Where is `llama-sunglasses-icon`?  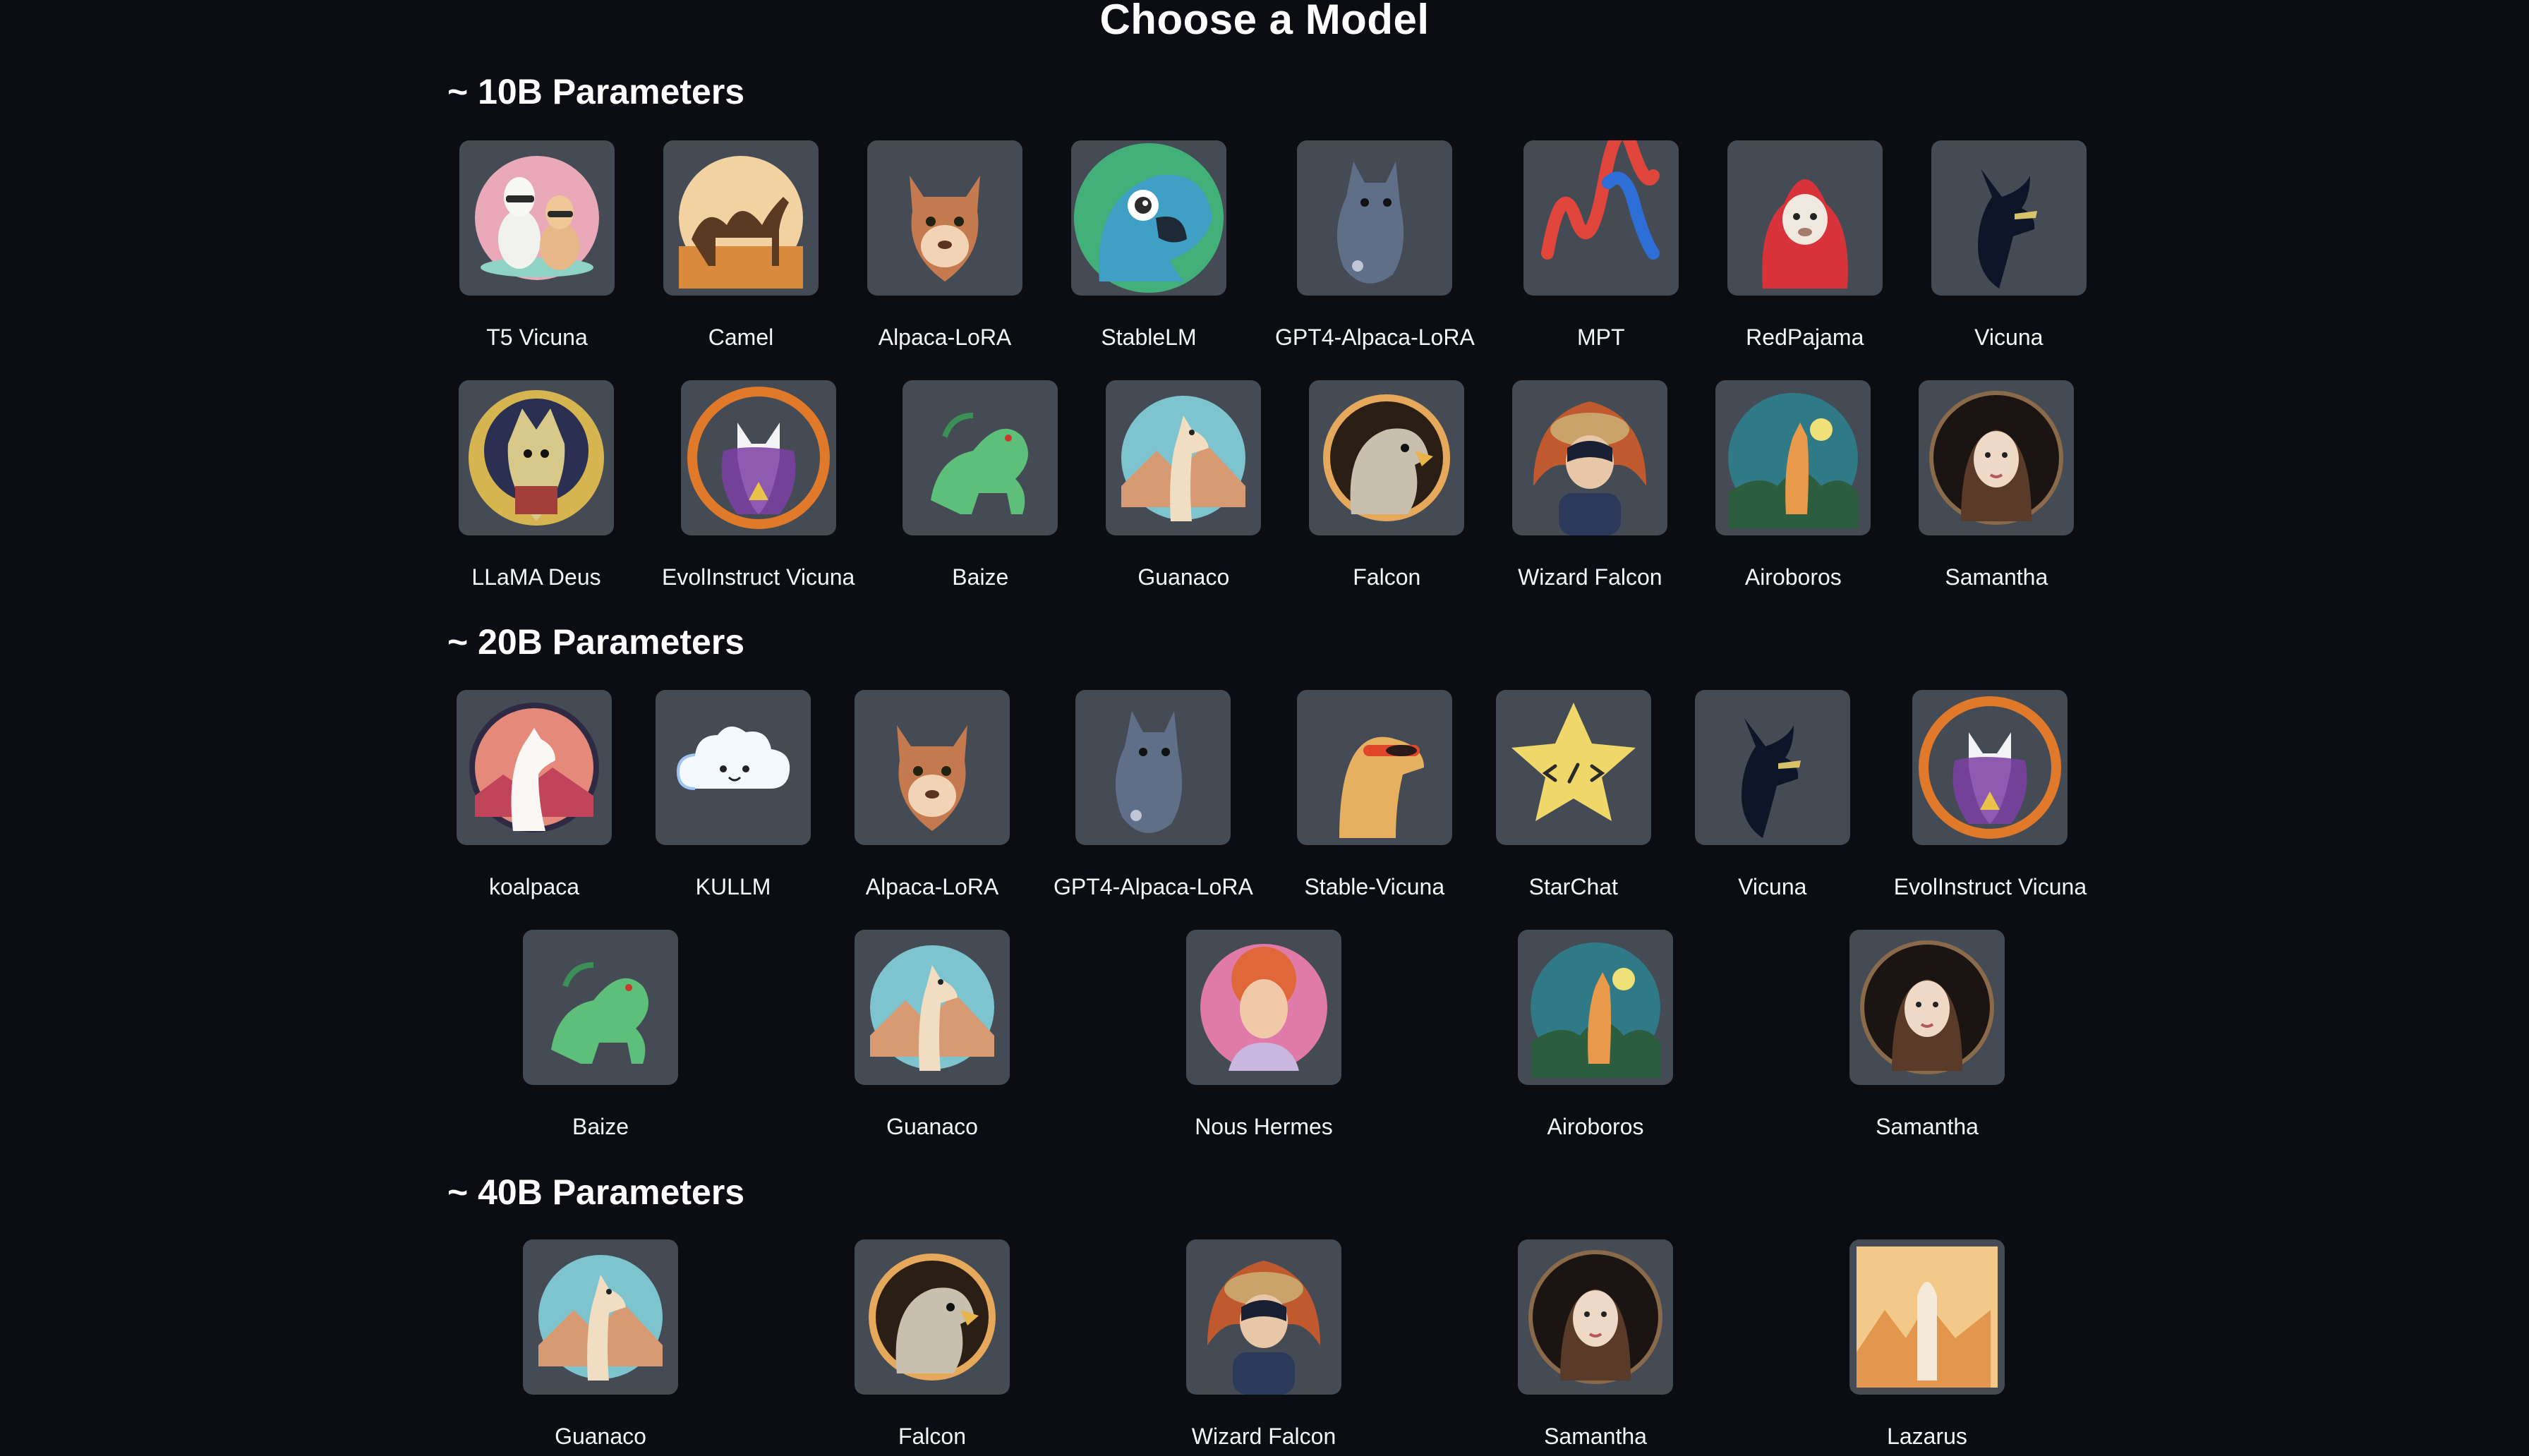
llama-sunglasses-icon is located at coordinates (1374, 768).